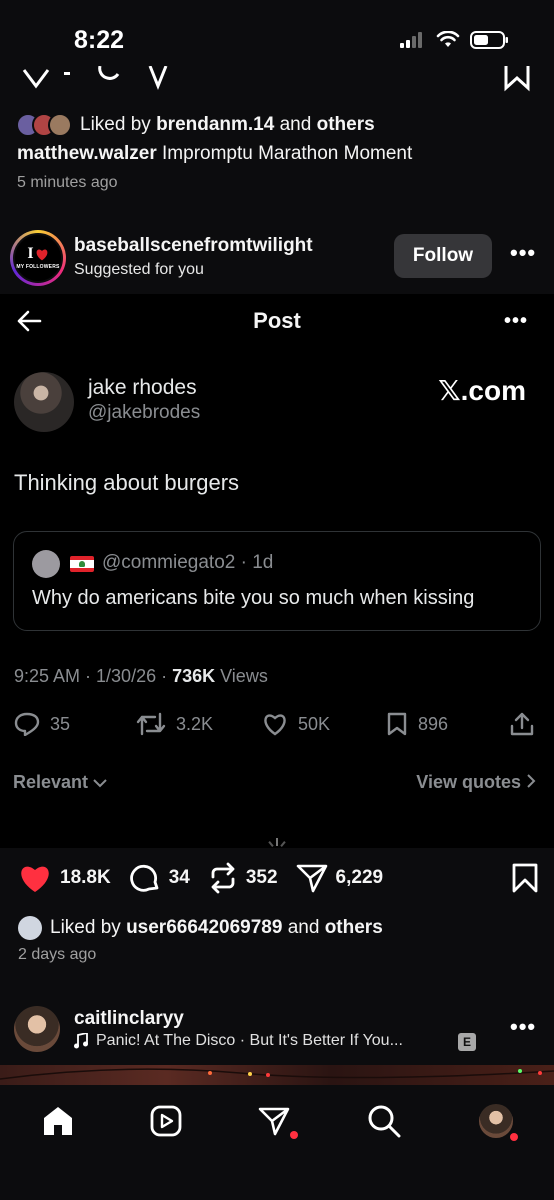 This screenshot has width=554, height=1200. I want to click on x-views-label: Views, so click(241, 676).